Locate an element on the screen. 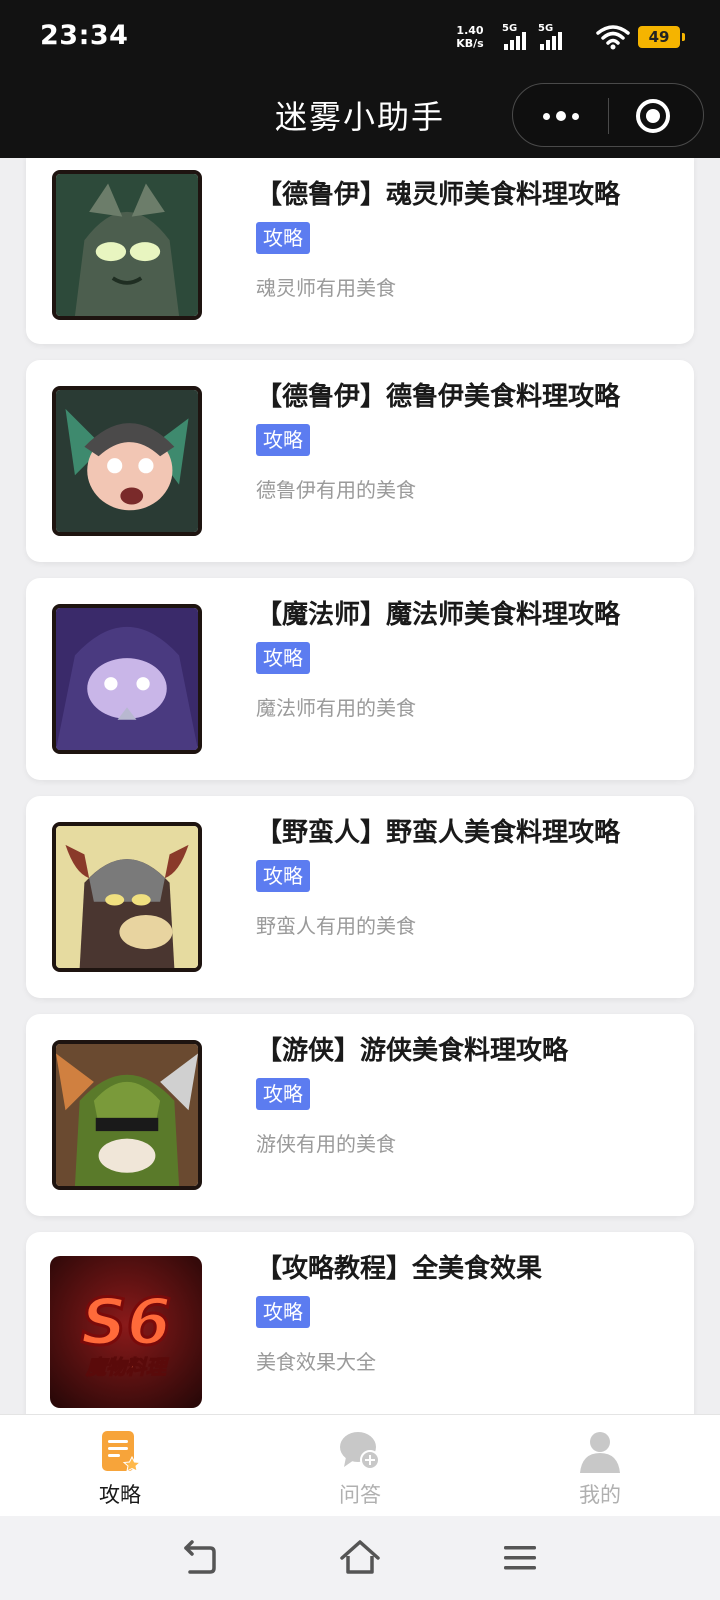 The height and width of the screenshot is (1600, 720). article-card: S6 魔物料理 【攻略教程】全美食效果 攻略 美食效果大全 is located at coordinates (360, 1323).